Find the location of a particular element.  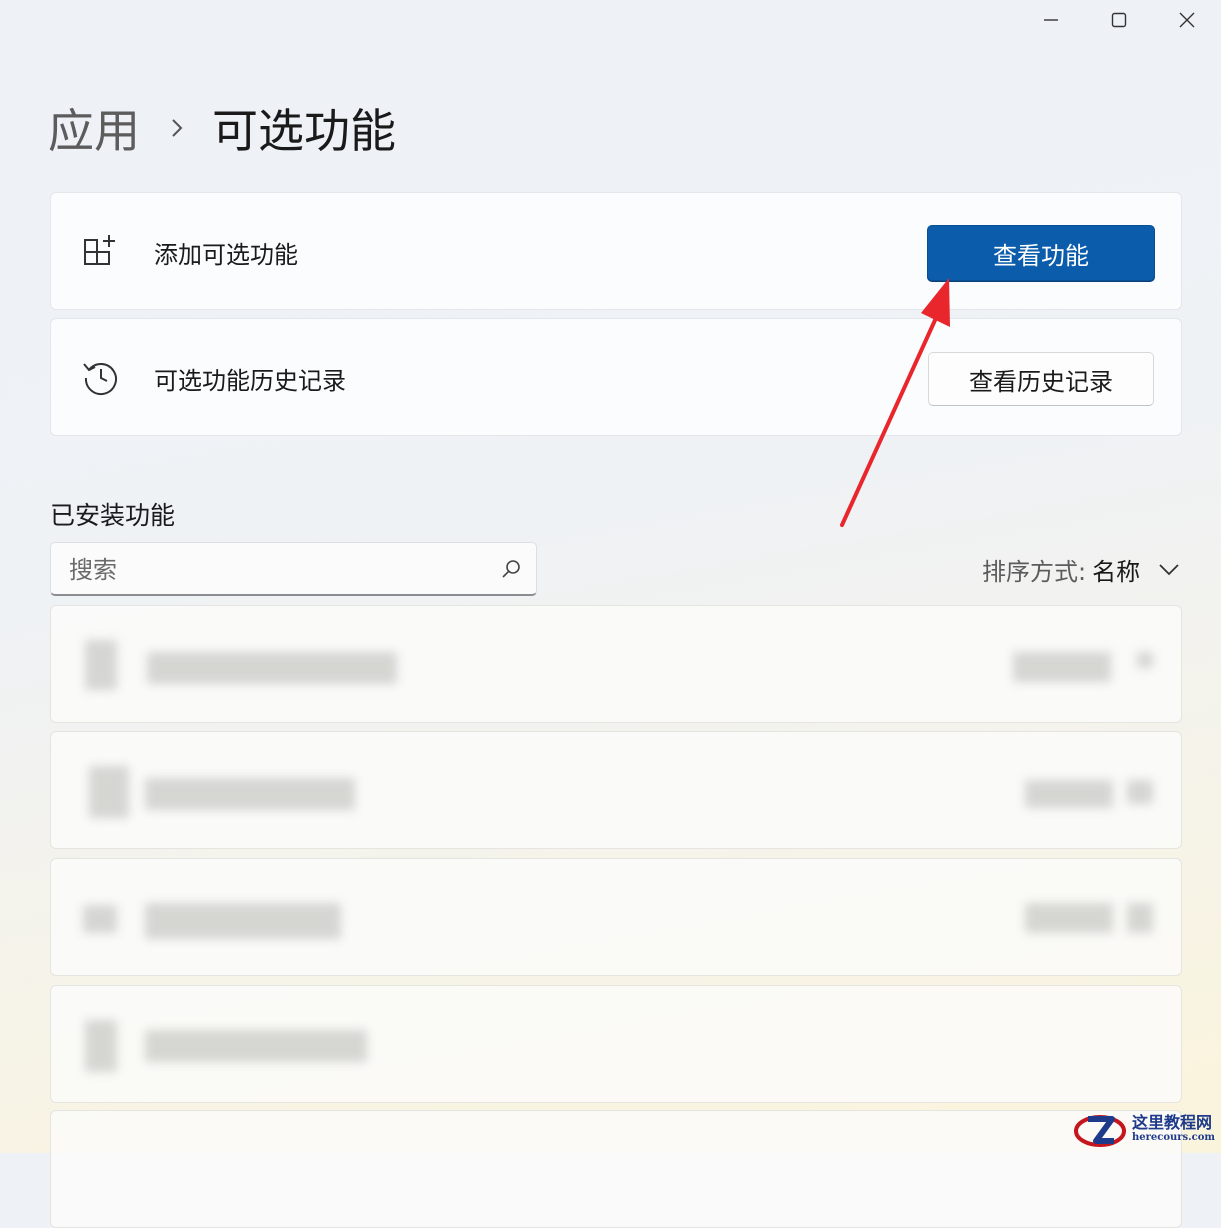

minimize-icon is located at coordinates (1051, 20).